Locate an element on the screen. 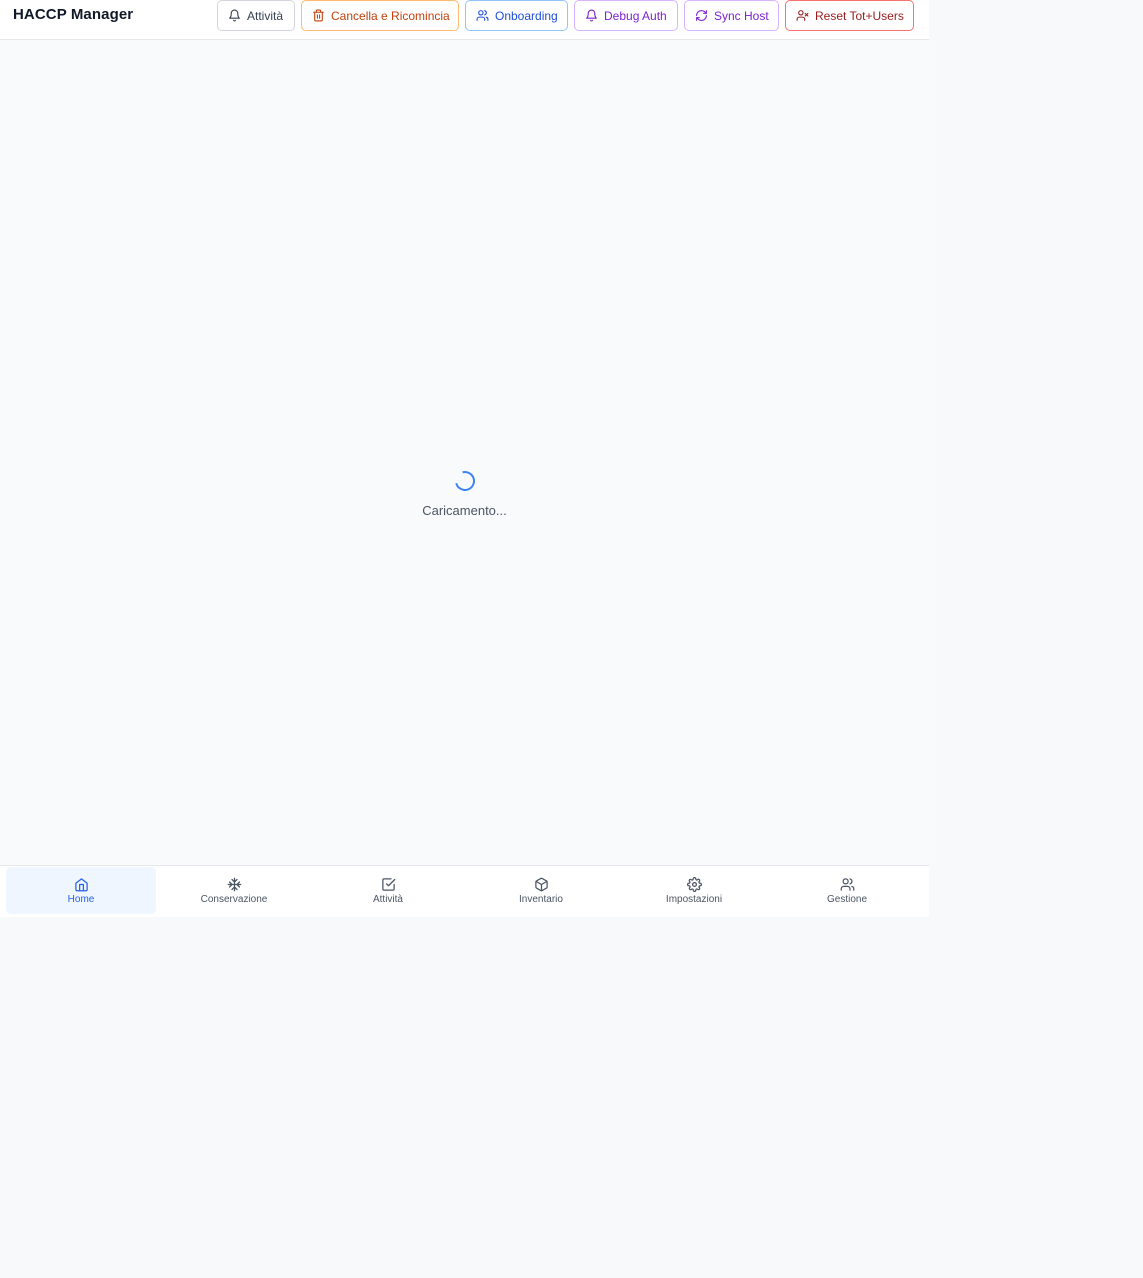  reset-users-button-label: Reset Tot+Users is located at coordinates (859, 15).